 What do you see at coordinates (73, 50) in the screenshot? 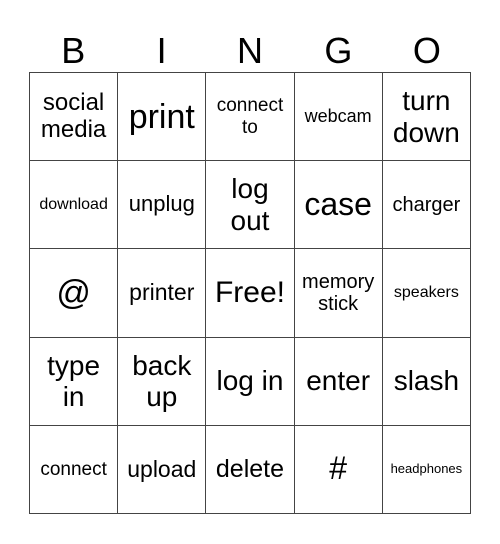
I see `header-letter-b: B` at bounding box center [73, 50].